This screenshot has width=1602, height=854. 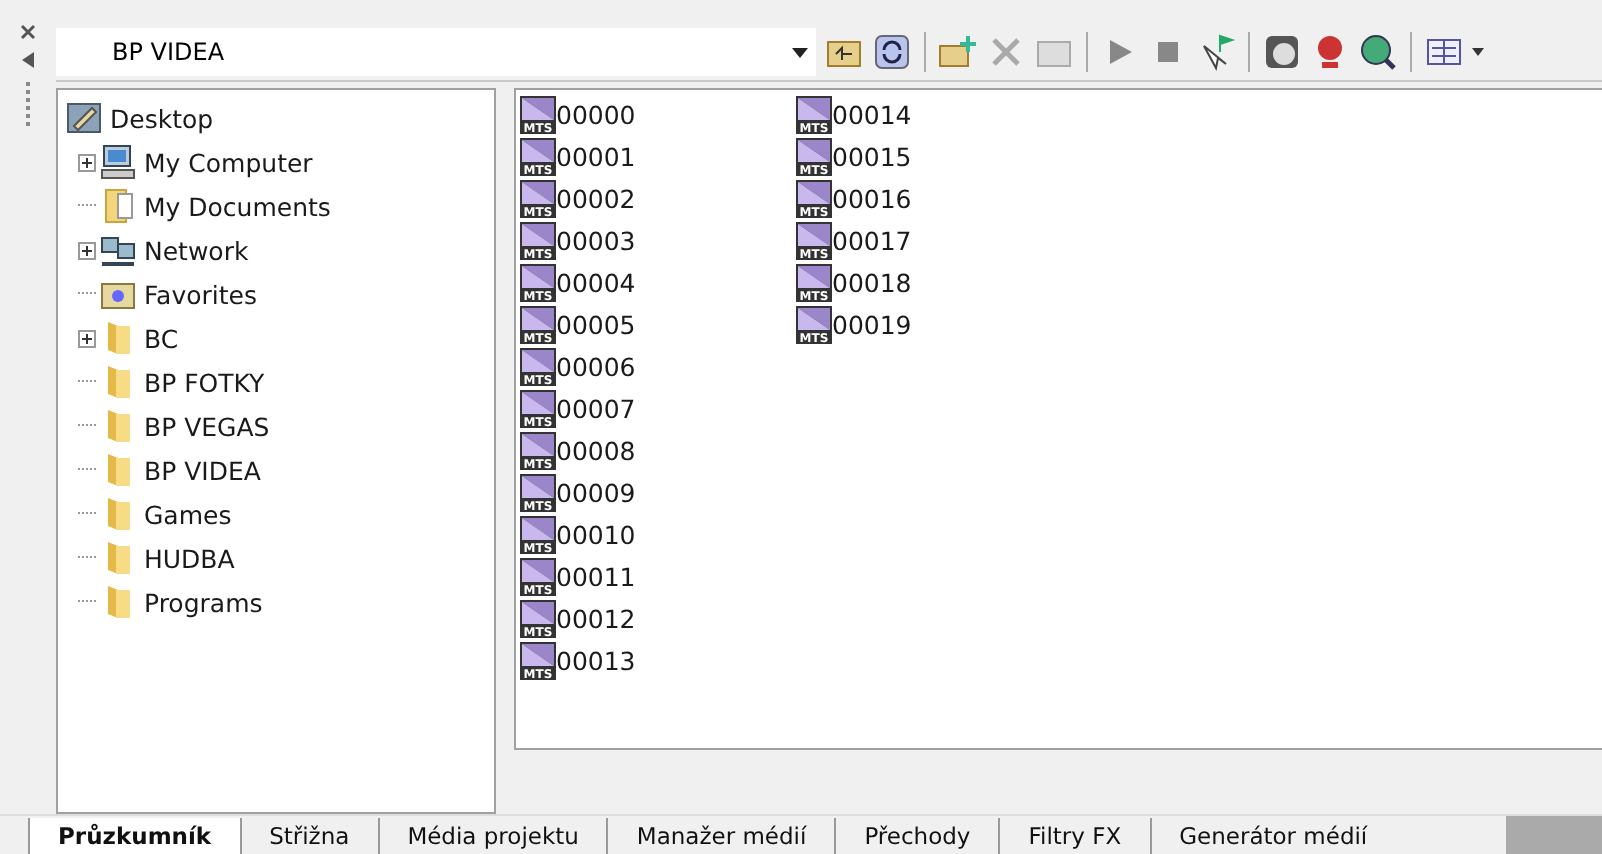 What do you see at coordinates (282, 602) in the screenshot?
I see `tree-item: Programs` at bounding box center [282, 602].